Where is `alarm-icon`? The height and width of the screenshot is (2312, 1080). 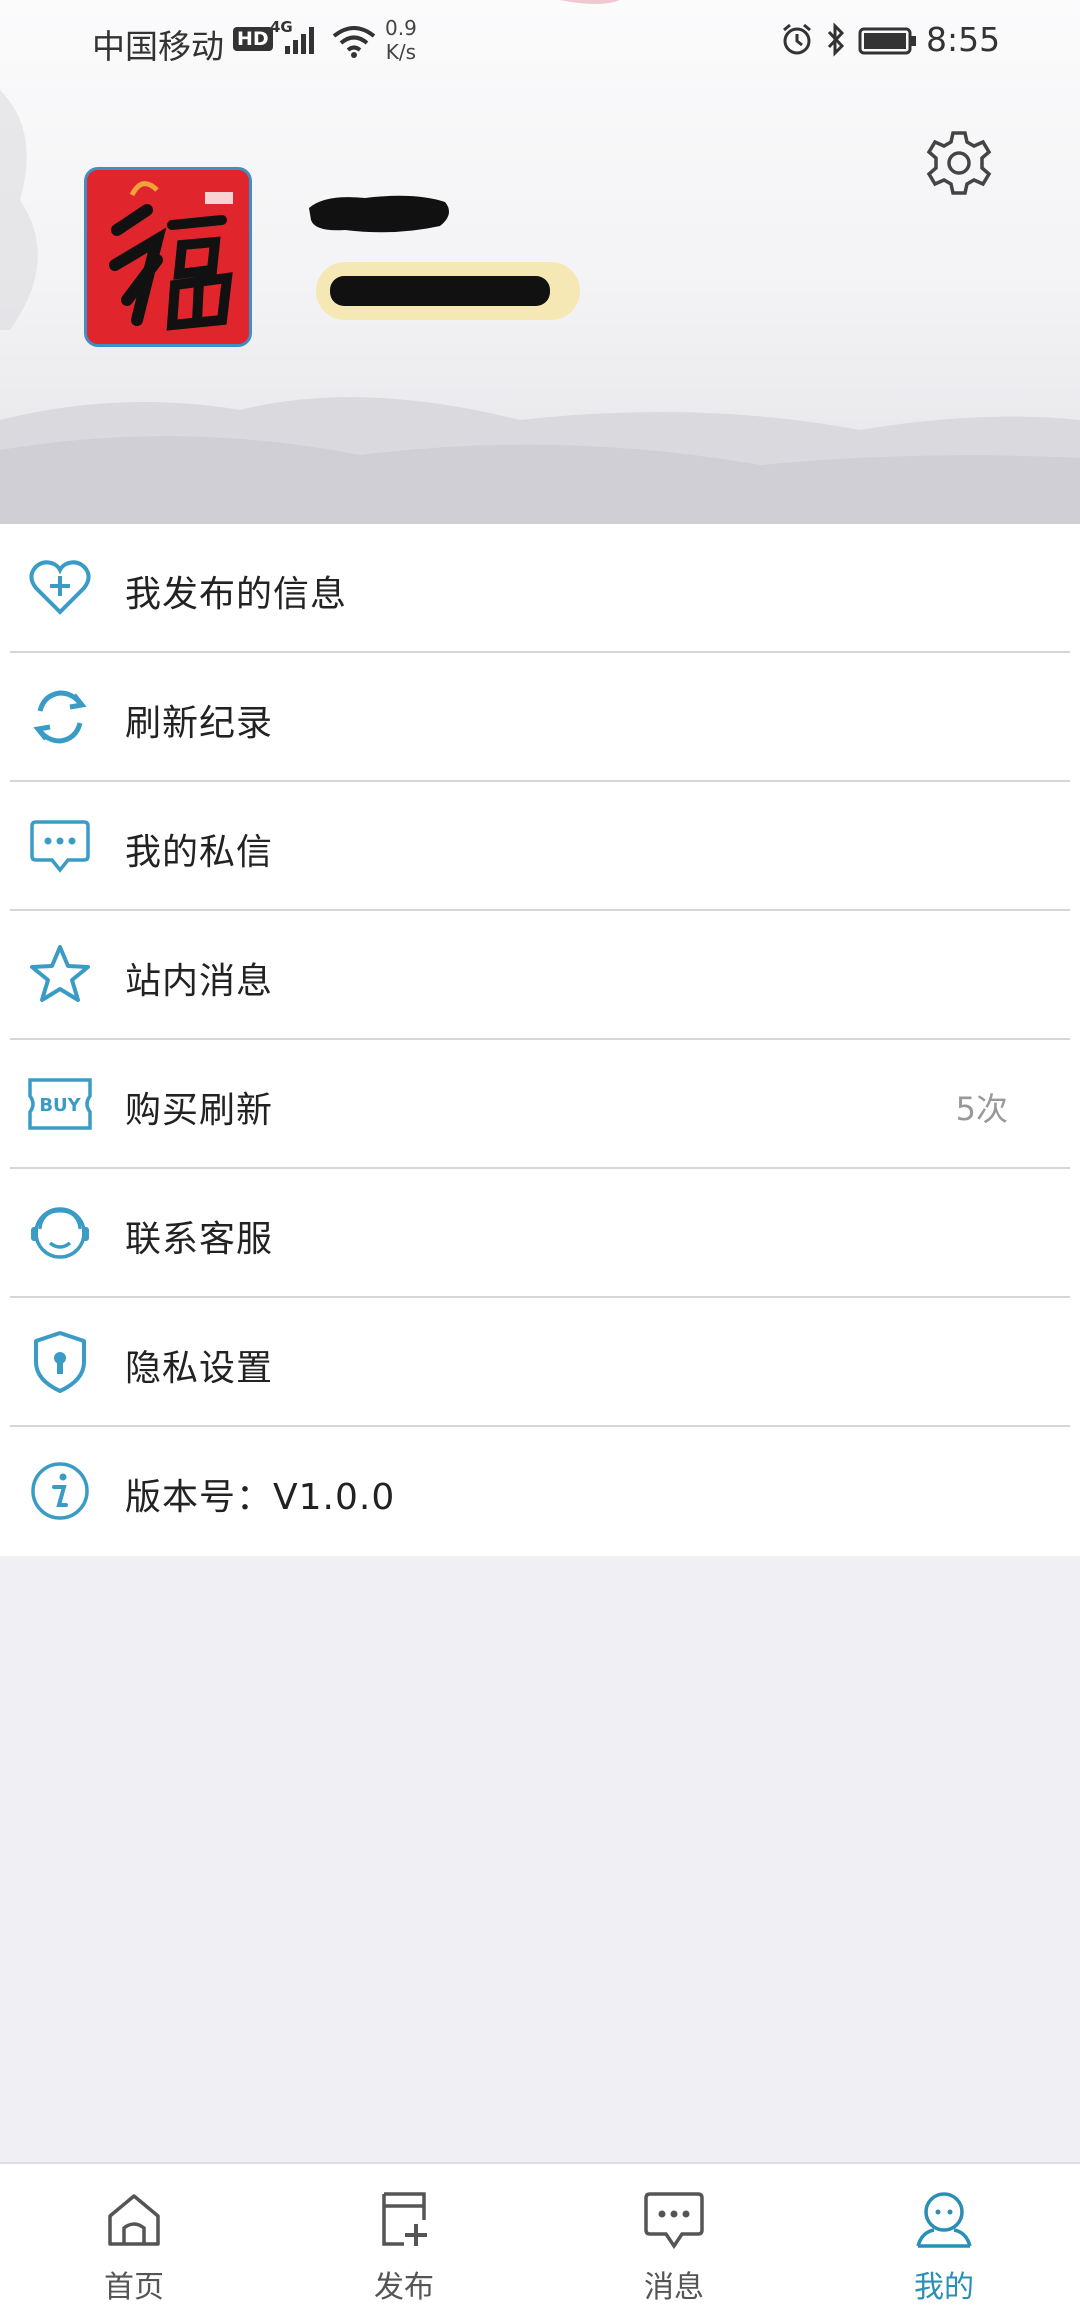 alarm-icon is located at coordinates (797, 39).